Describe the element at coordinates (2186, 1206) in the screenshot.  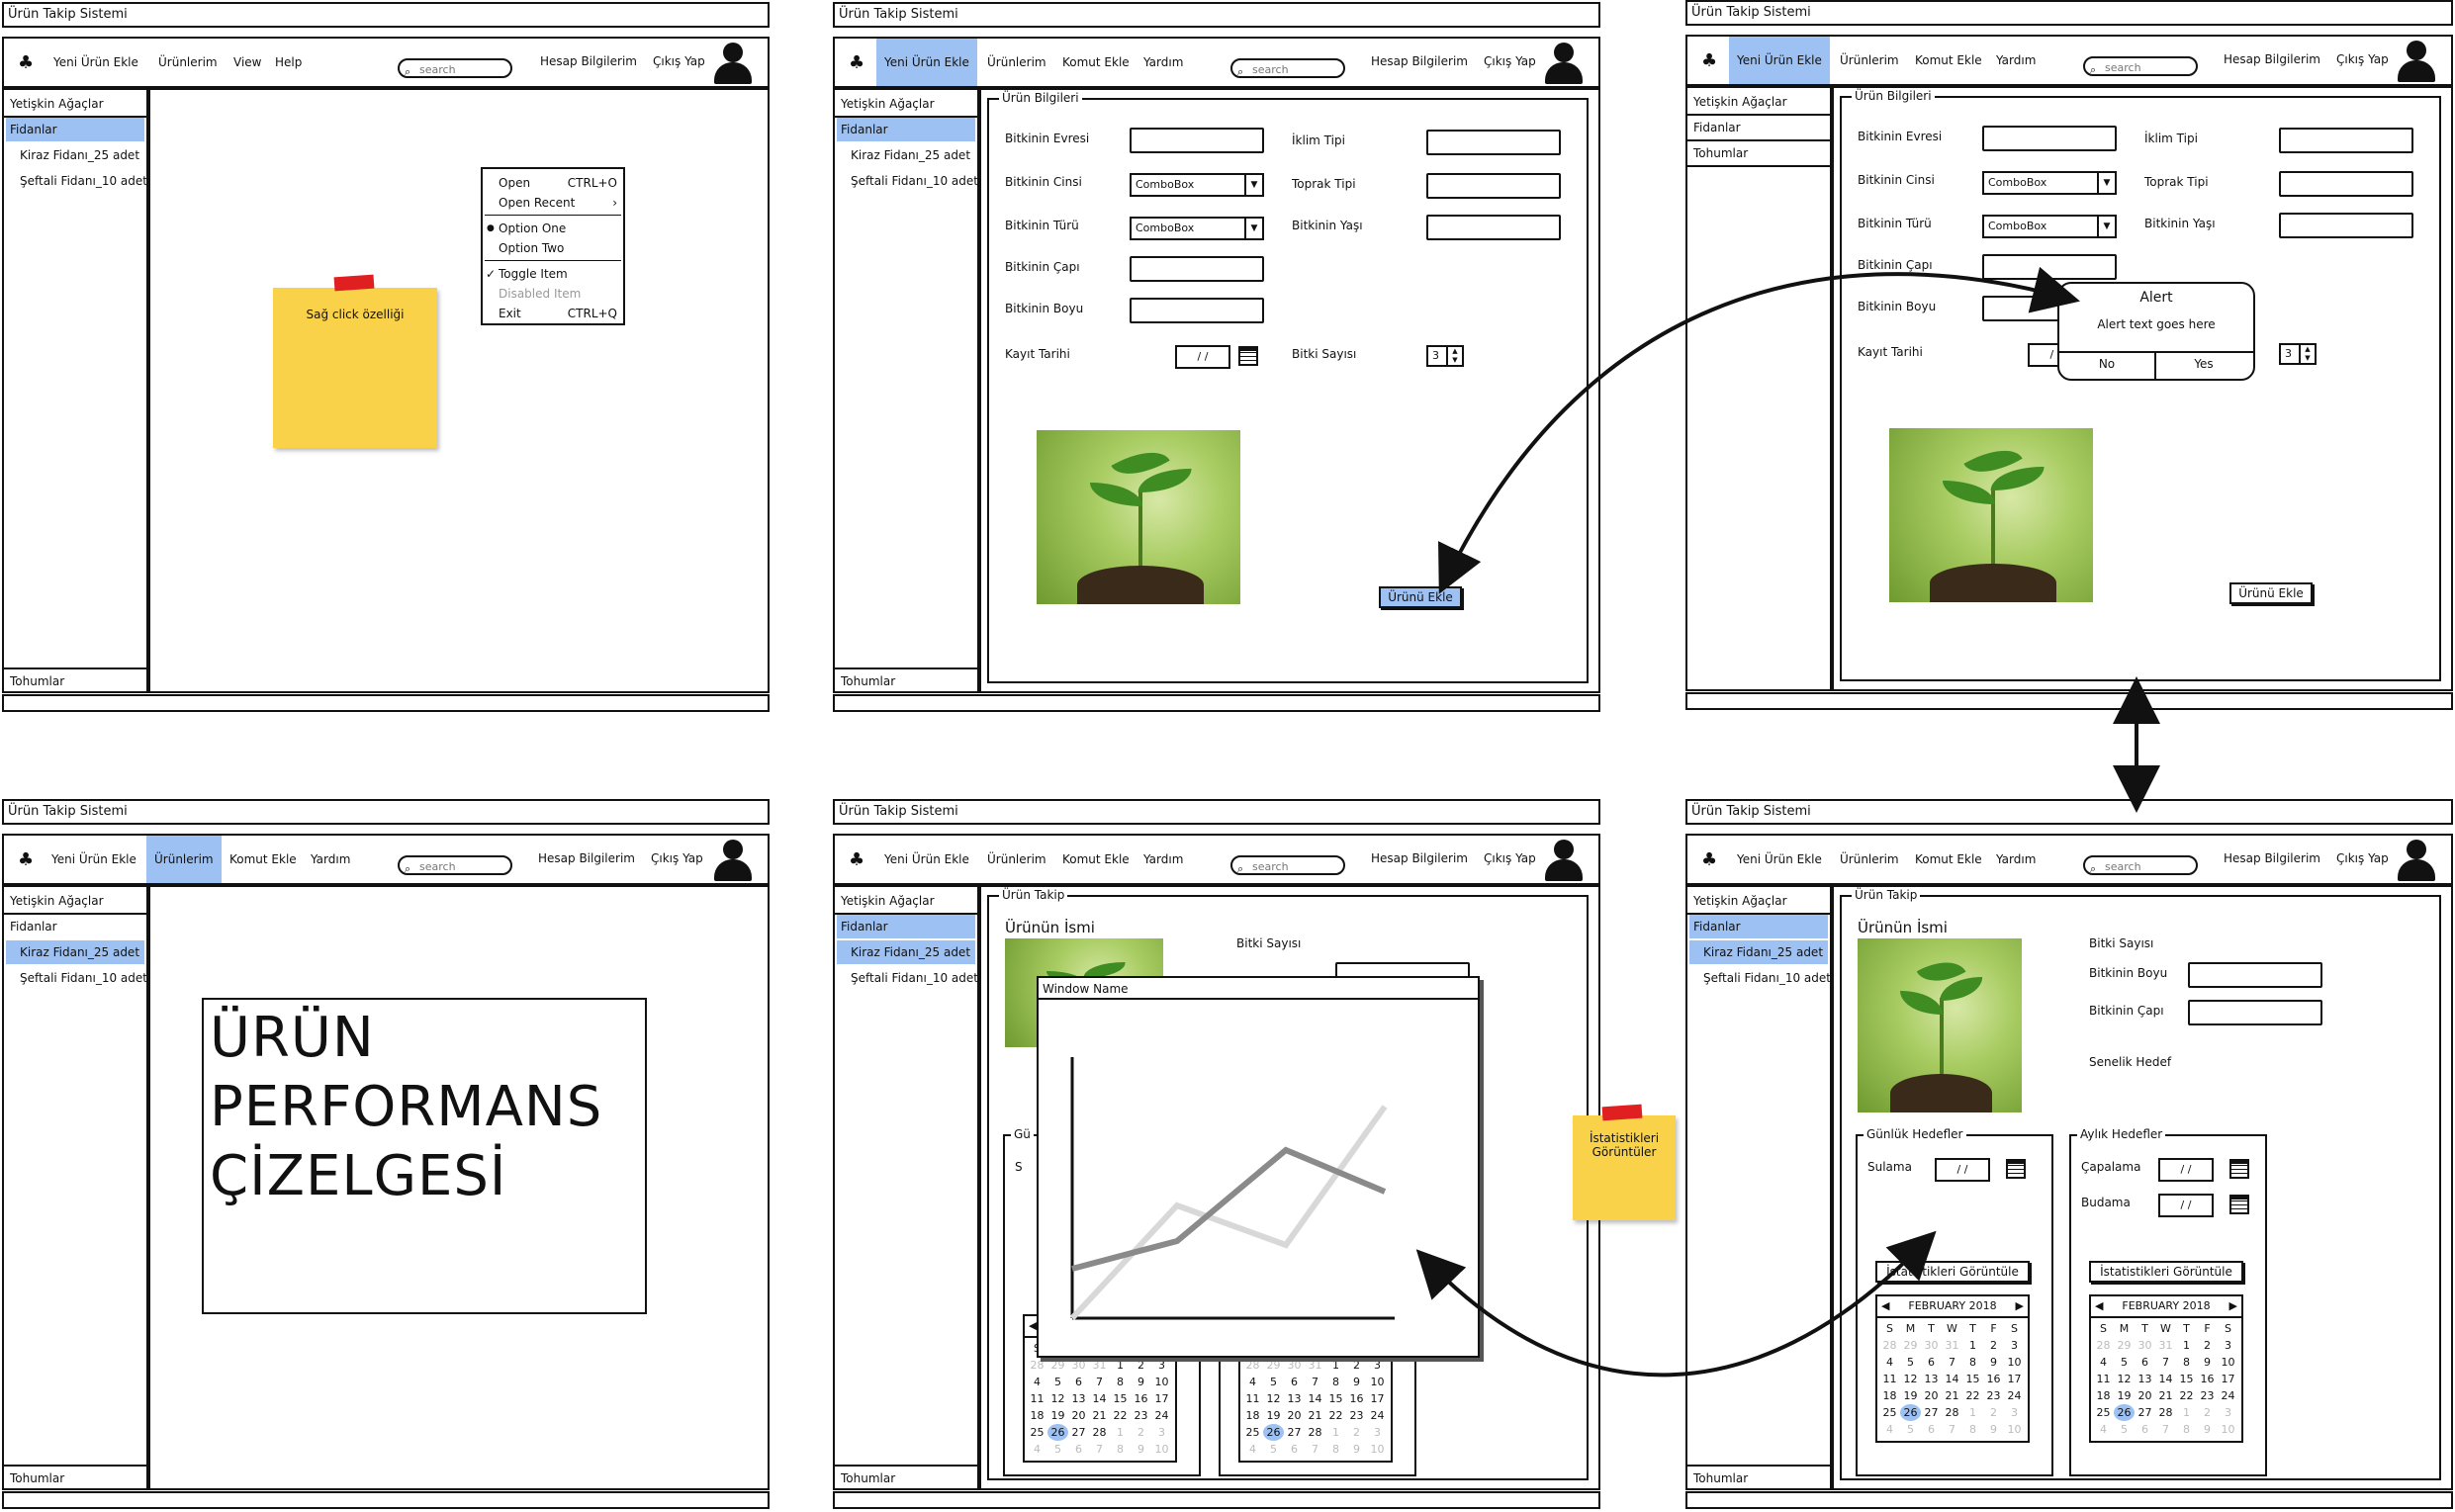
I see `pruning-date-field: / /` at that location.